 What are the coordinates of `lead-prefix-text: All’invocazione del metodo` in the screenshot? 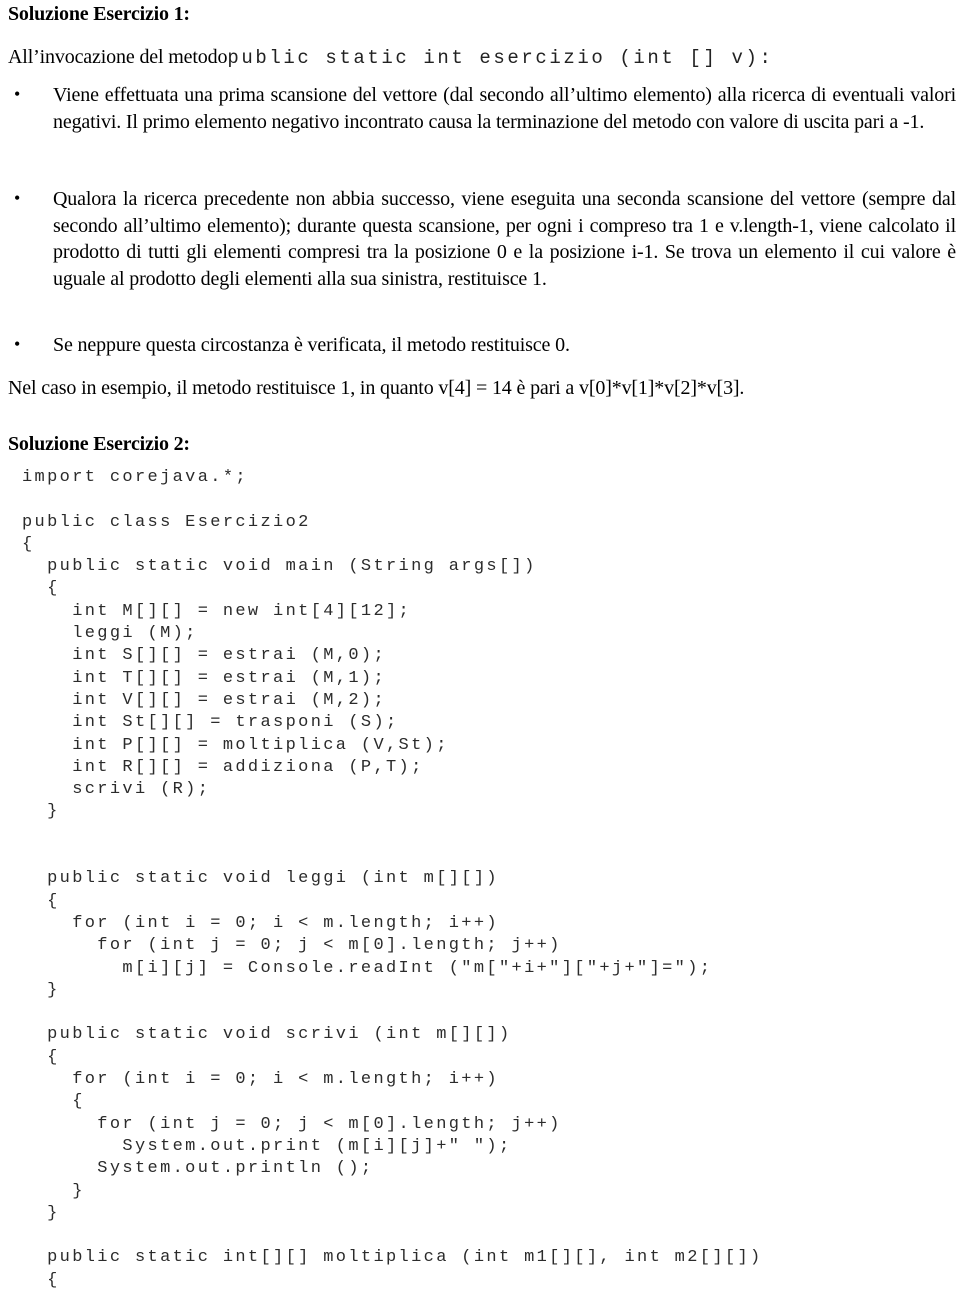 It's located at (118, 57).